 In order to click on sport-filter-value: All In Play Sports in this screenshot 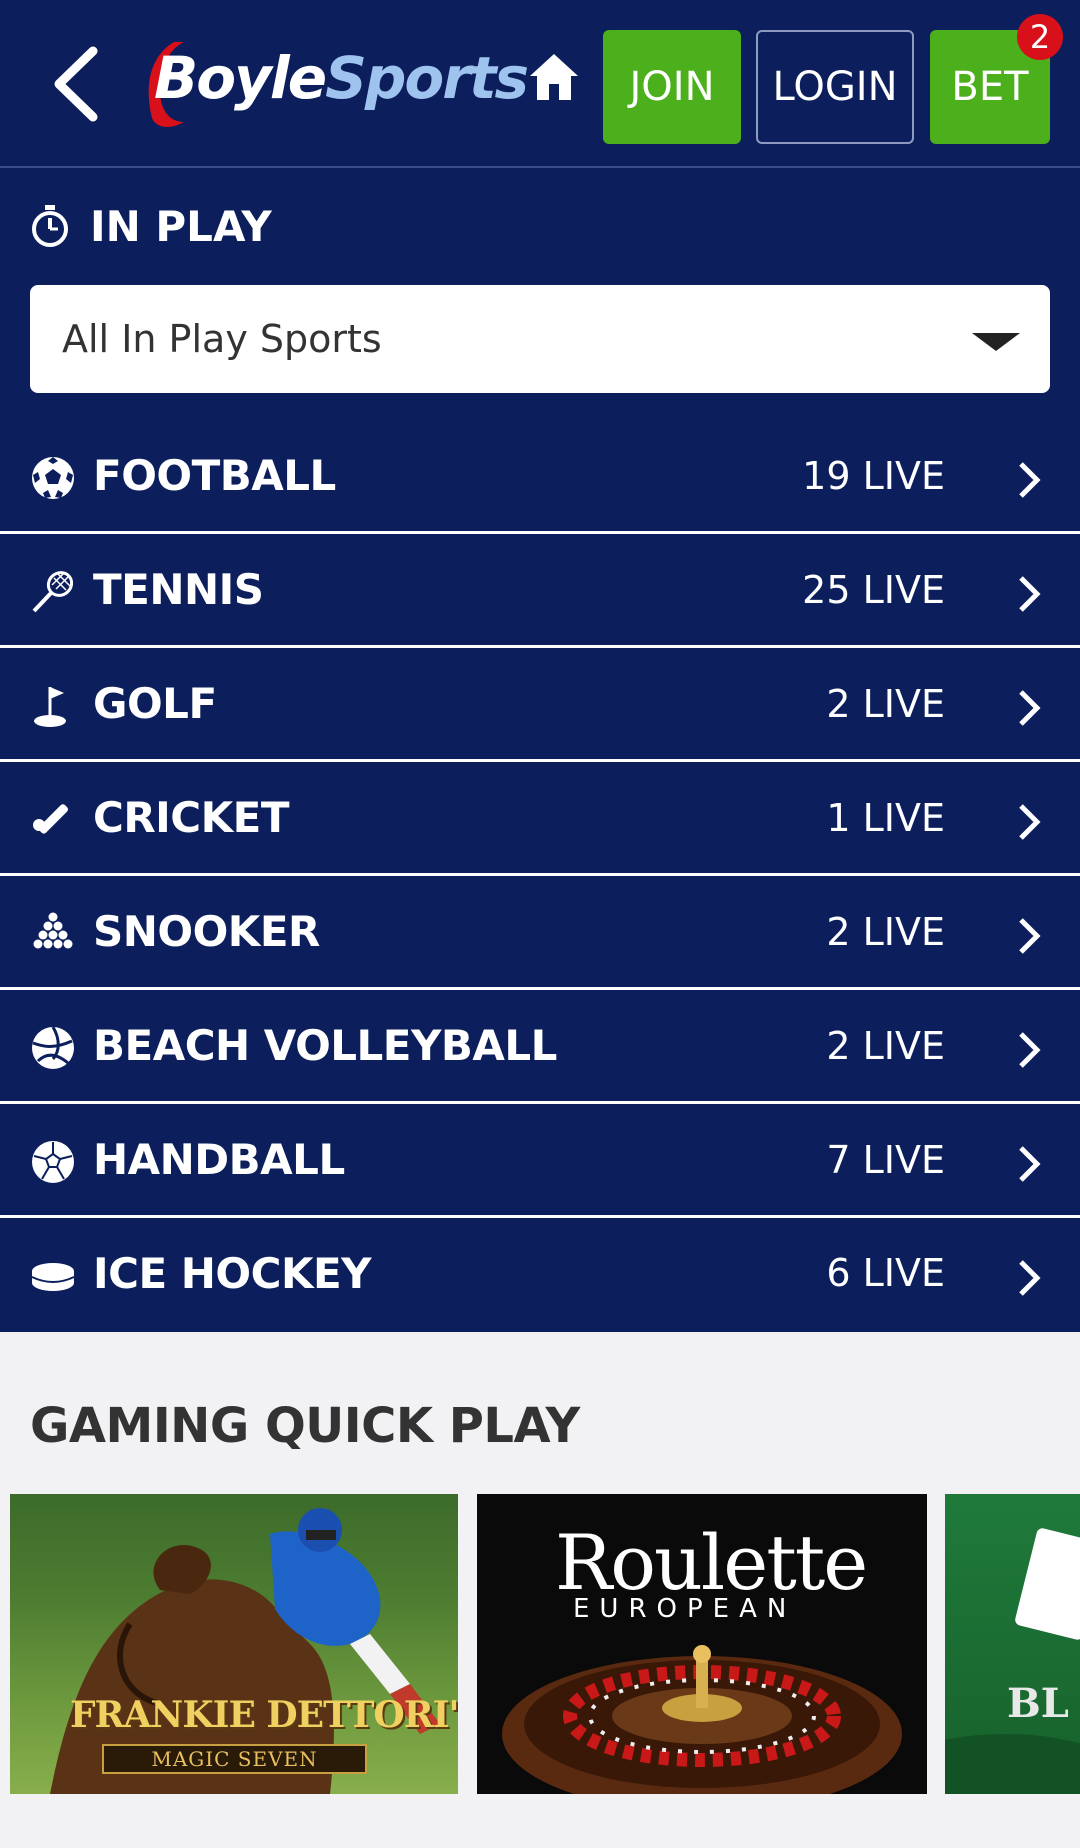, I will do `click(222, 339)`.